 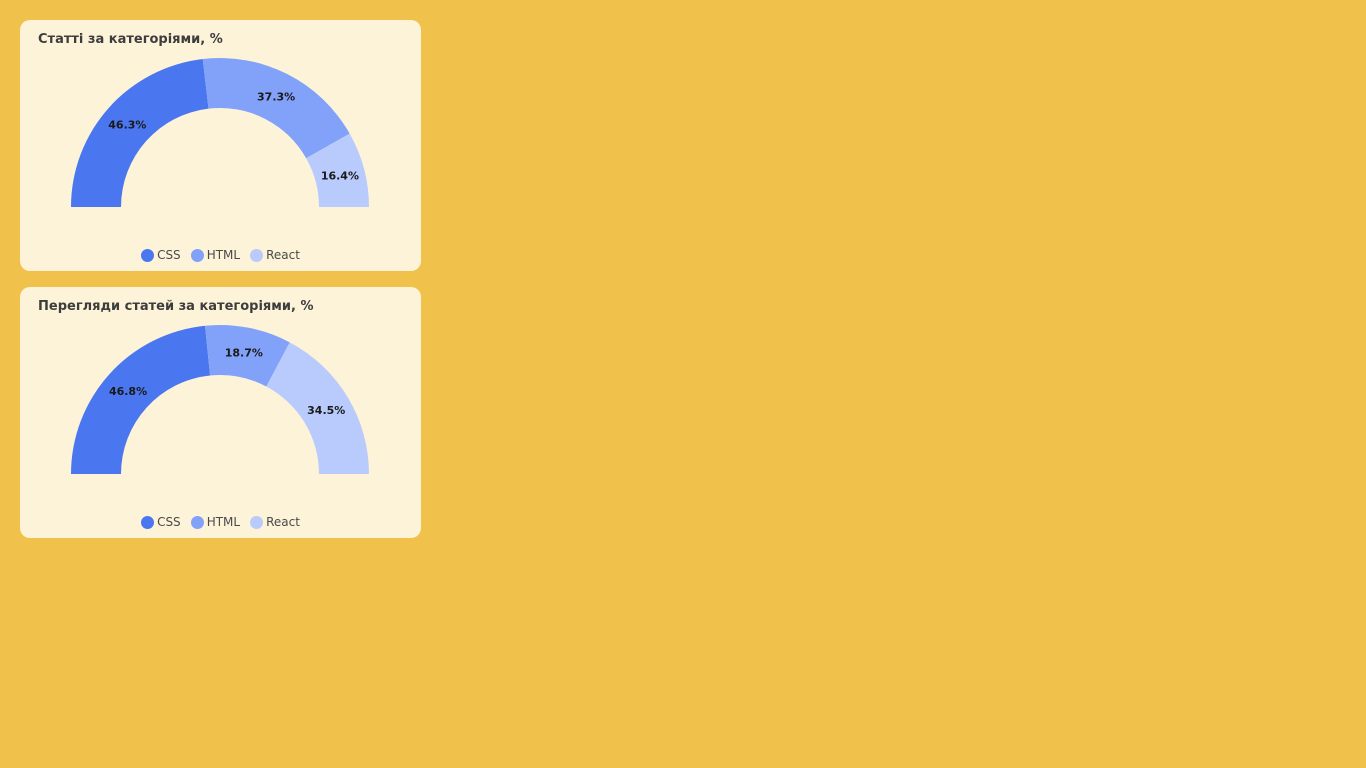 What do you see at coordinates (220, 399) in the screenshot?
I see `article-views-by-category-chart: 46.8% 18.7% 34.5%` at bounding box center [220, 399].